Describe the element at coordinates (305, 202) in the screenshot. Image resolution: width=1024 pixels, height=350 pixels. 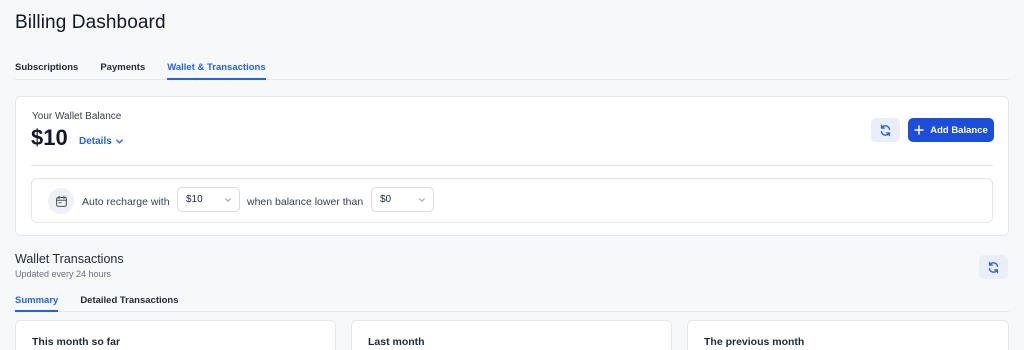
I see `recharge-middle-text: when balance lower than` at that location.